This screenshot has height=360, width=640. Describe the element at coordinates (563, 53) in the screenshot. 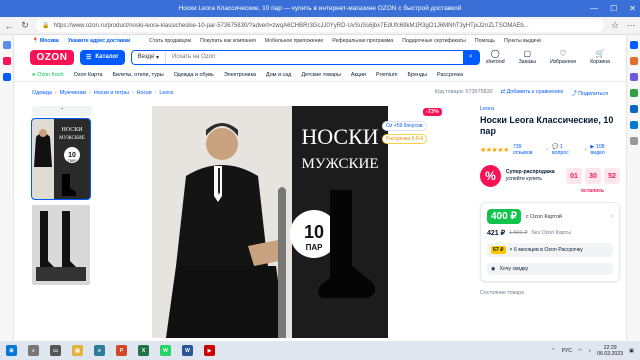

I see `heart-icon: ♡` at that location.